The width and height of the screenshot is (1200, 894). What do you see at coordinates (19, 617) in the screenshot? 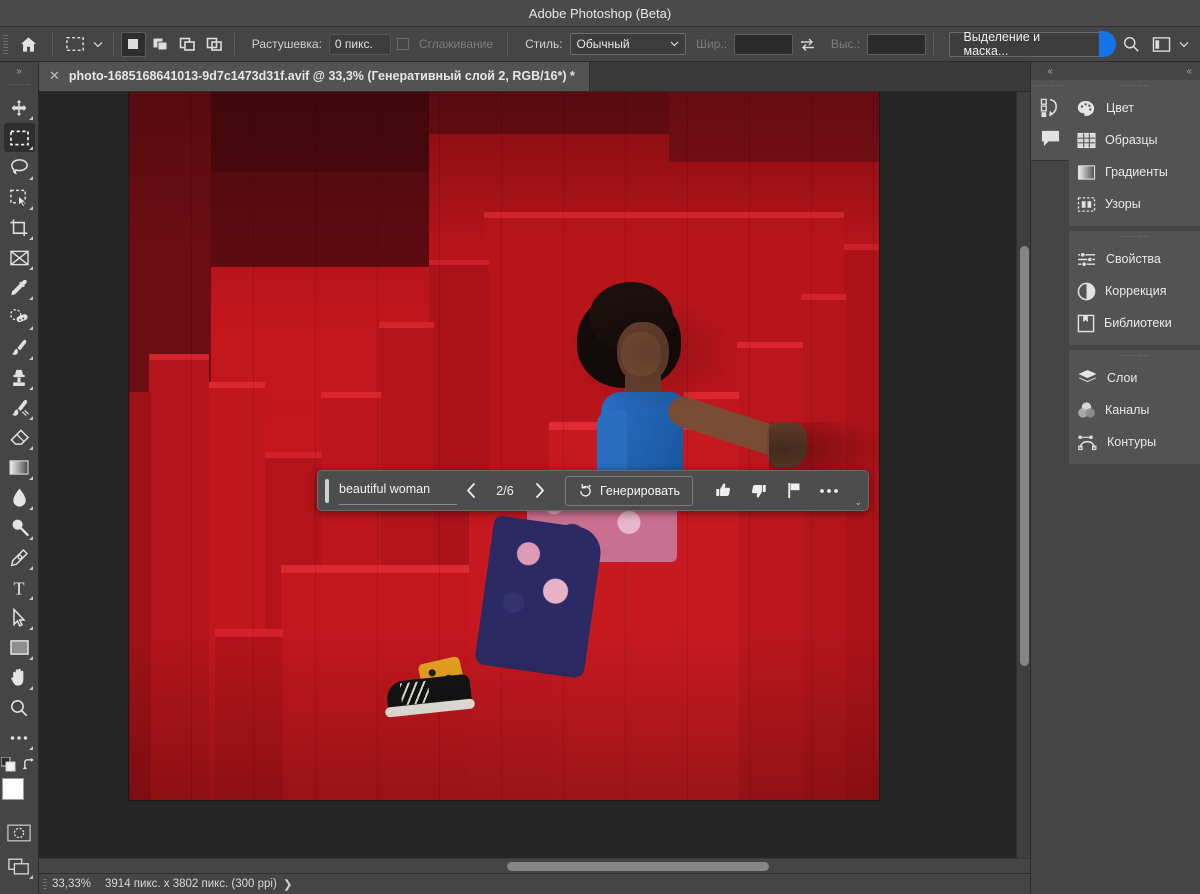
I see `path-selection-tool` at bounding box center [19, 617].